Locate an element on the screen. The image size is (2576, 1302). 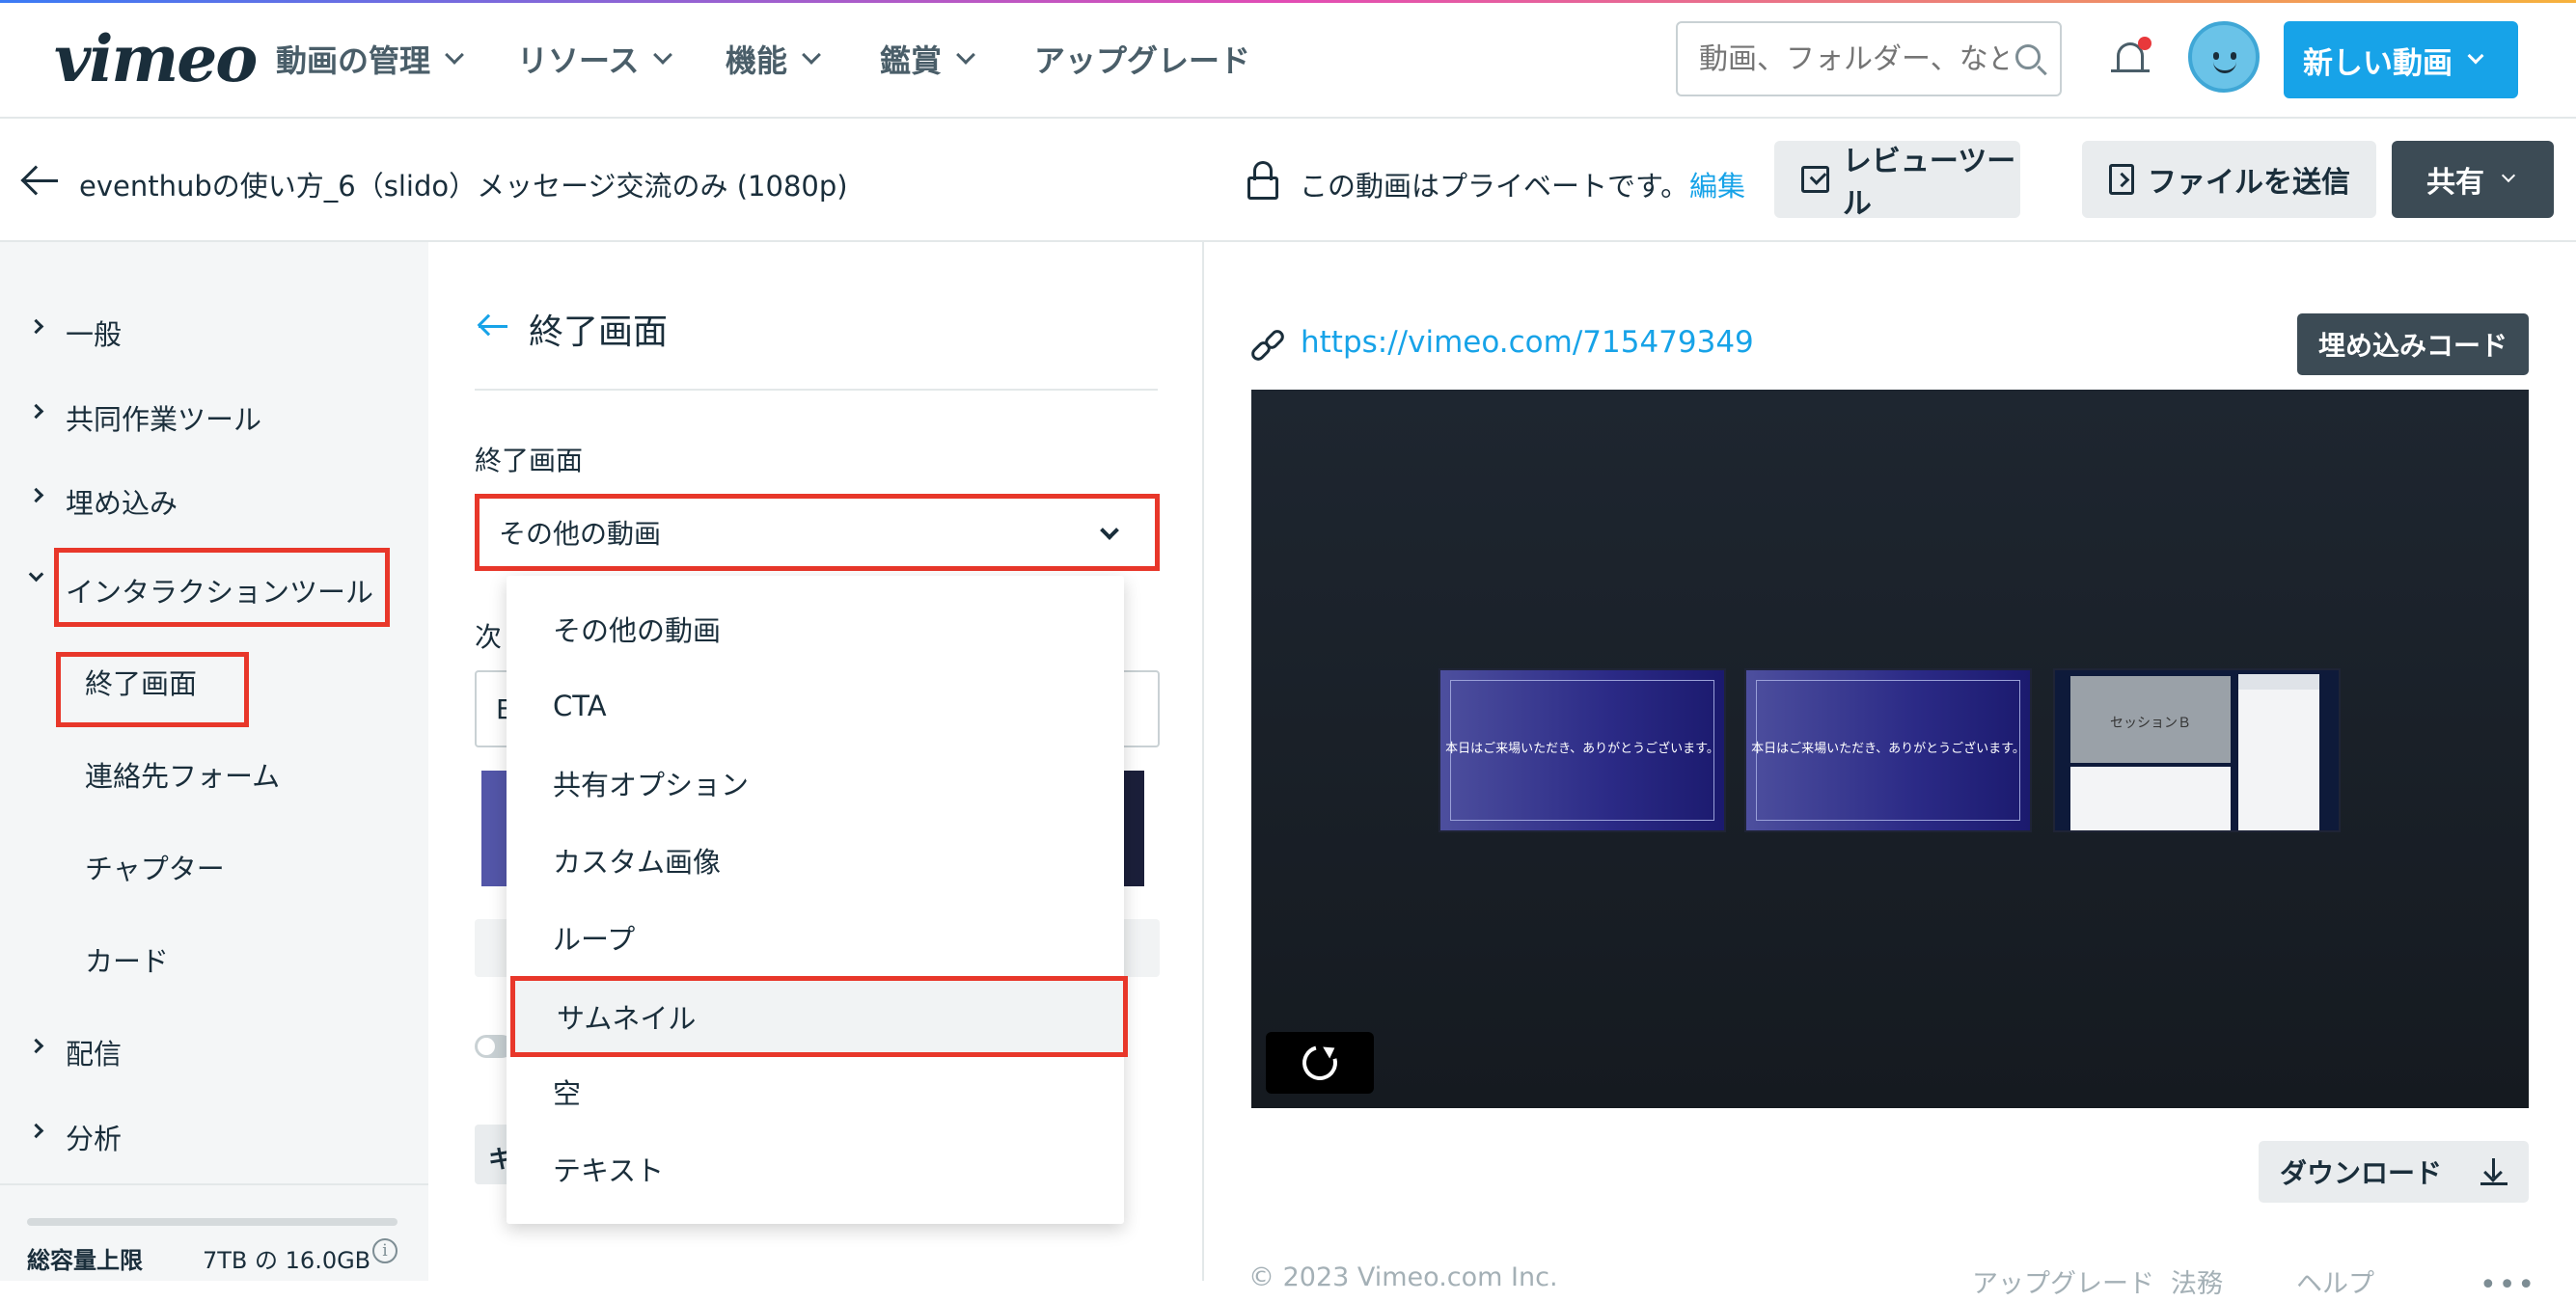
nav-upgrade: アップグレード is located at coordinates (1142, 59).